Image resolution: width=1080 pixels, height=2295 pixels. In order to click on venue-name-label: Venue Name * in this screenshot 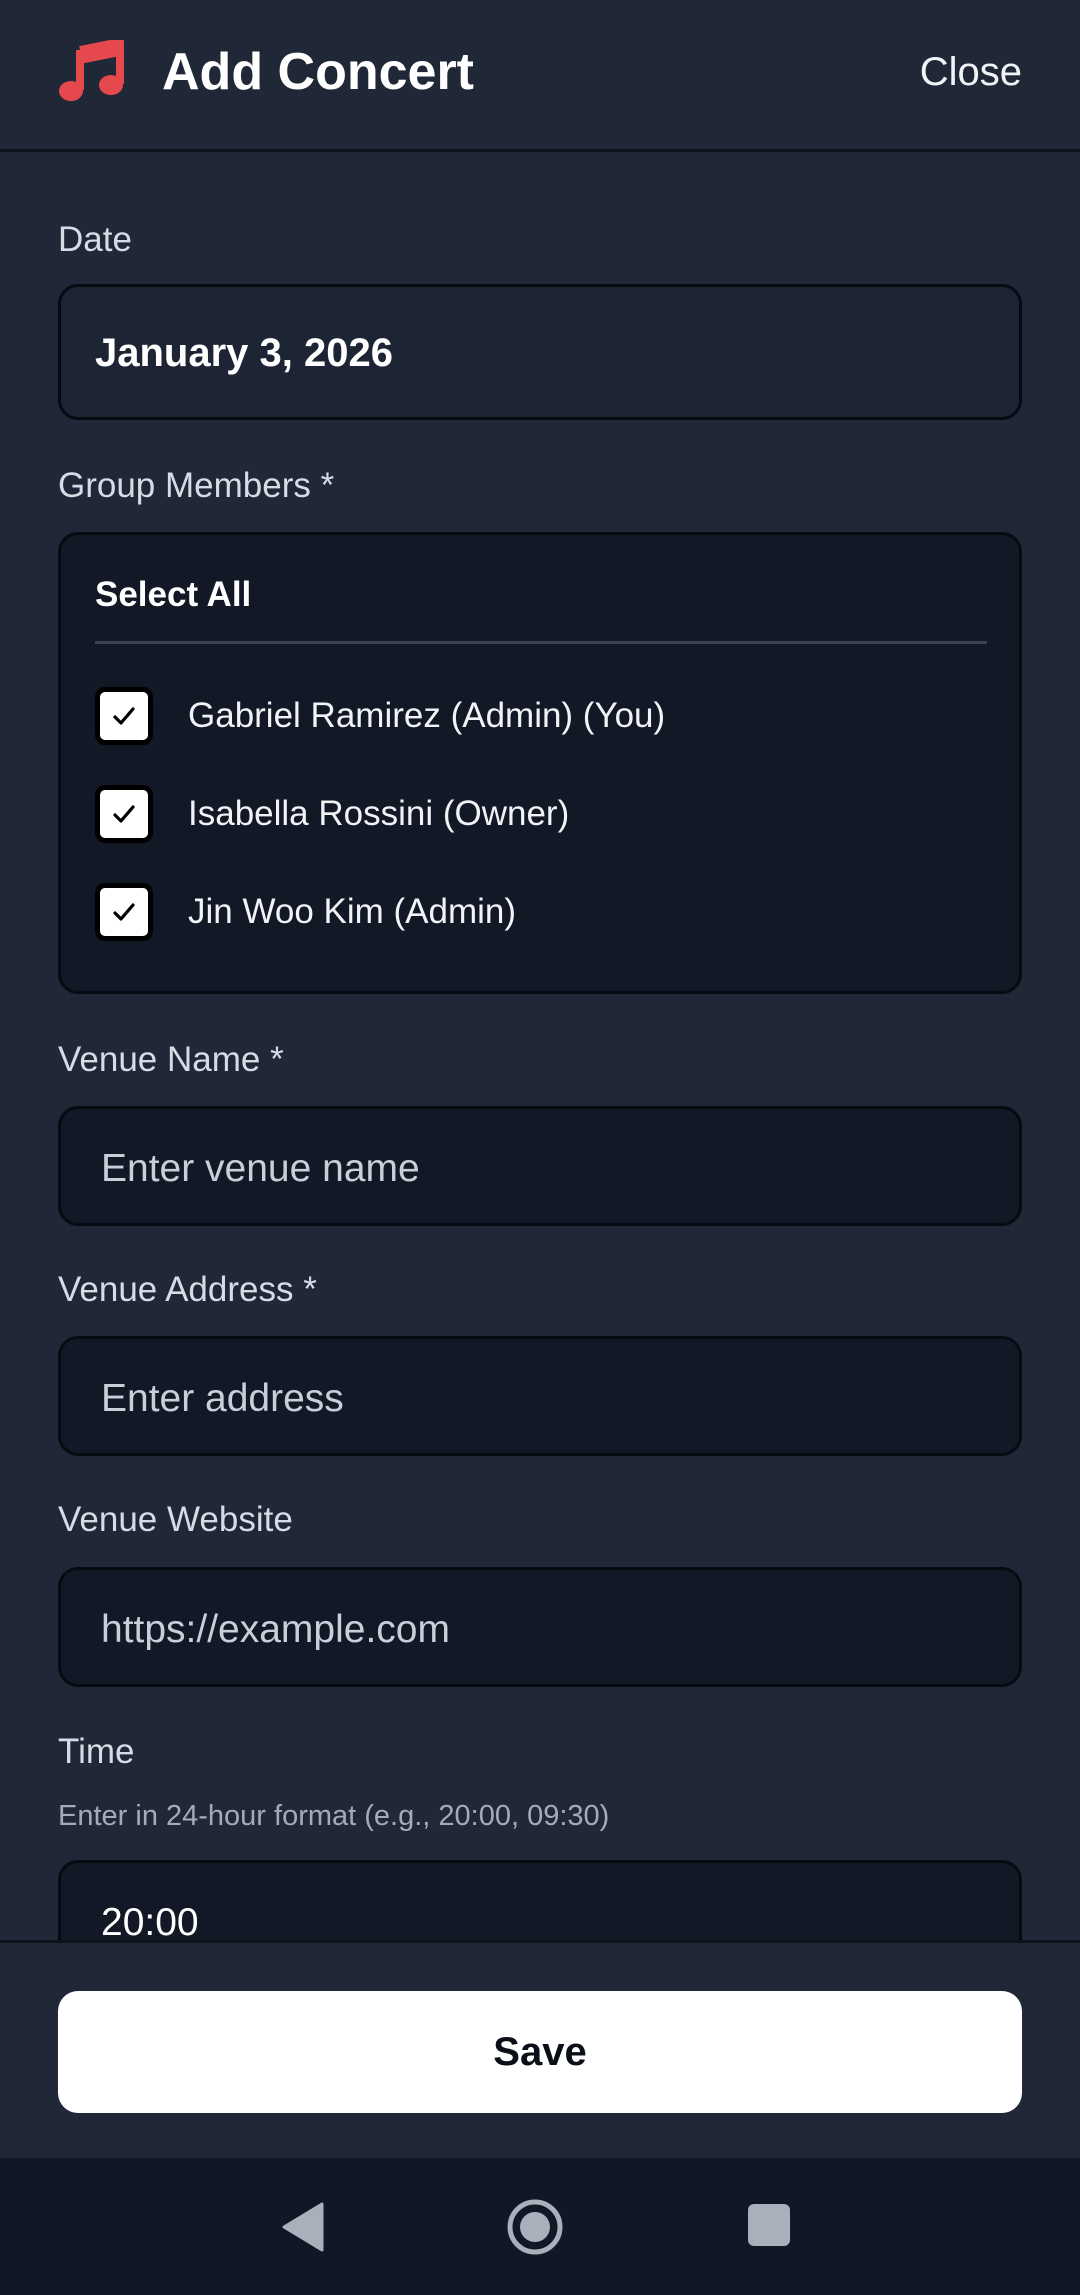, I will do `click(171, 1059)`.